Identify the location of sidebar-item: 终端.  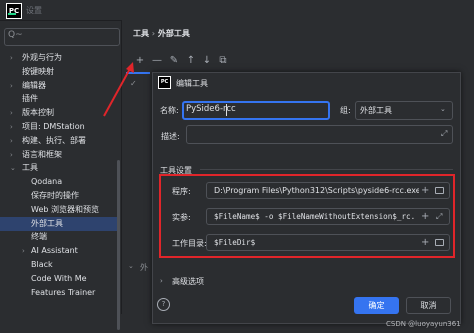
(60, 237).